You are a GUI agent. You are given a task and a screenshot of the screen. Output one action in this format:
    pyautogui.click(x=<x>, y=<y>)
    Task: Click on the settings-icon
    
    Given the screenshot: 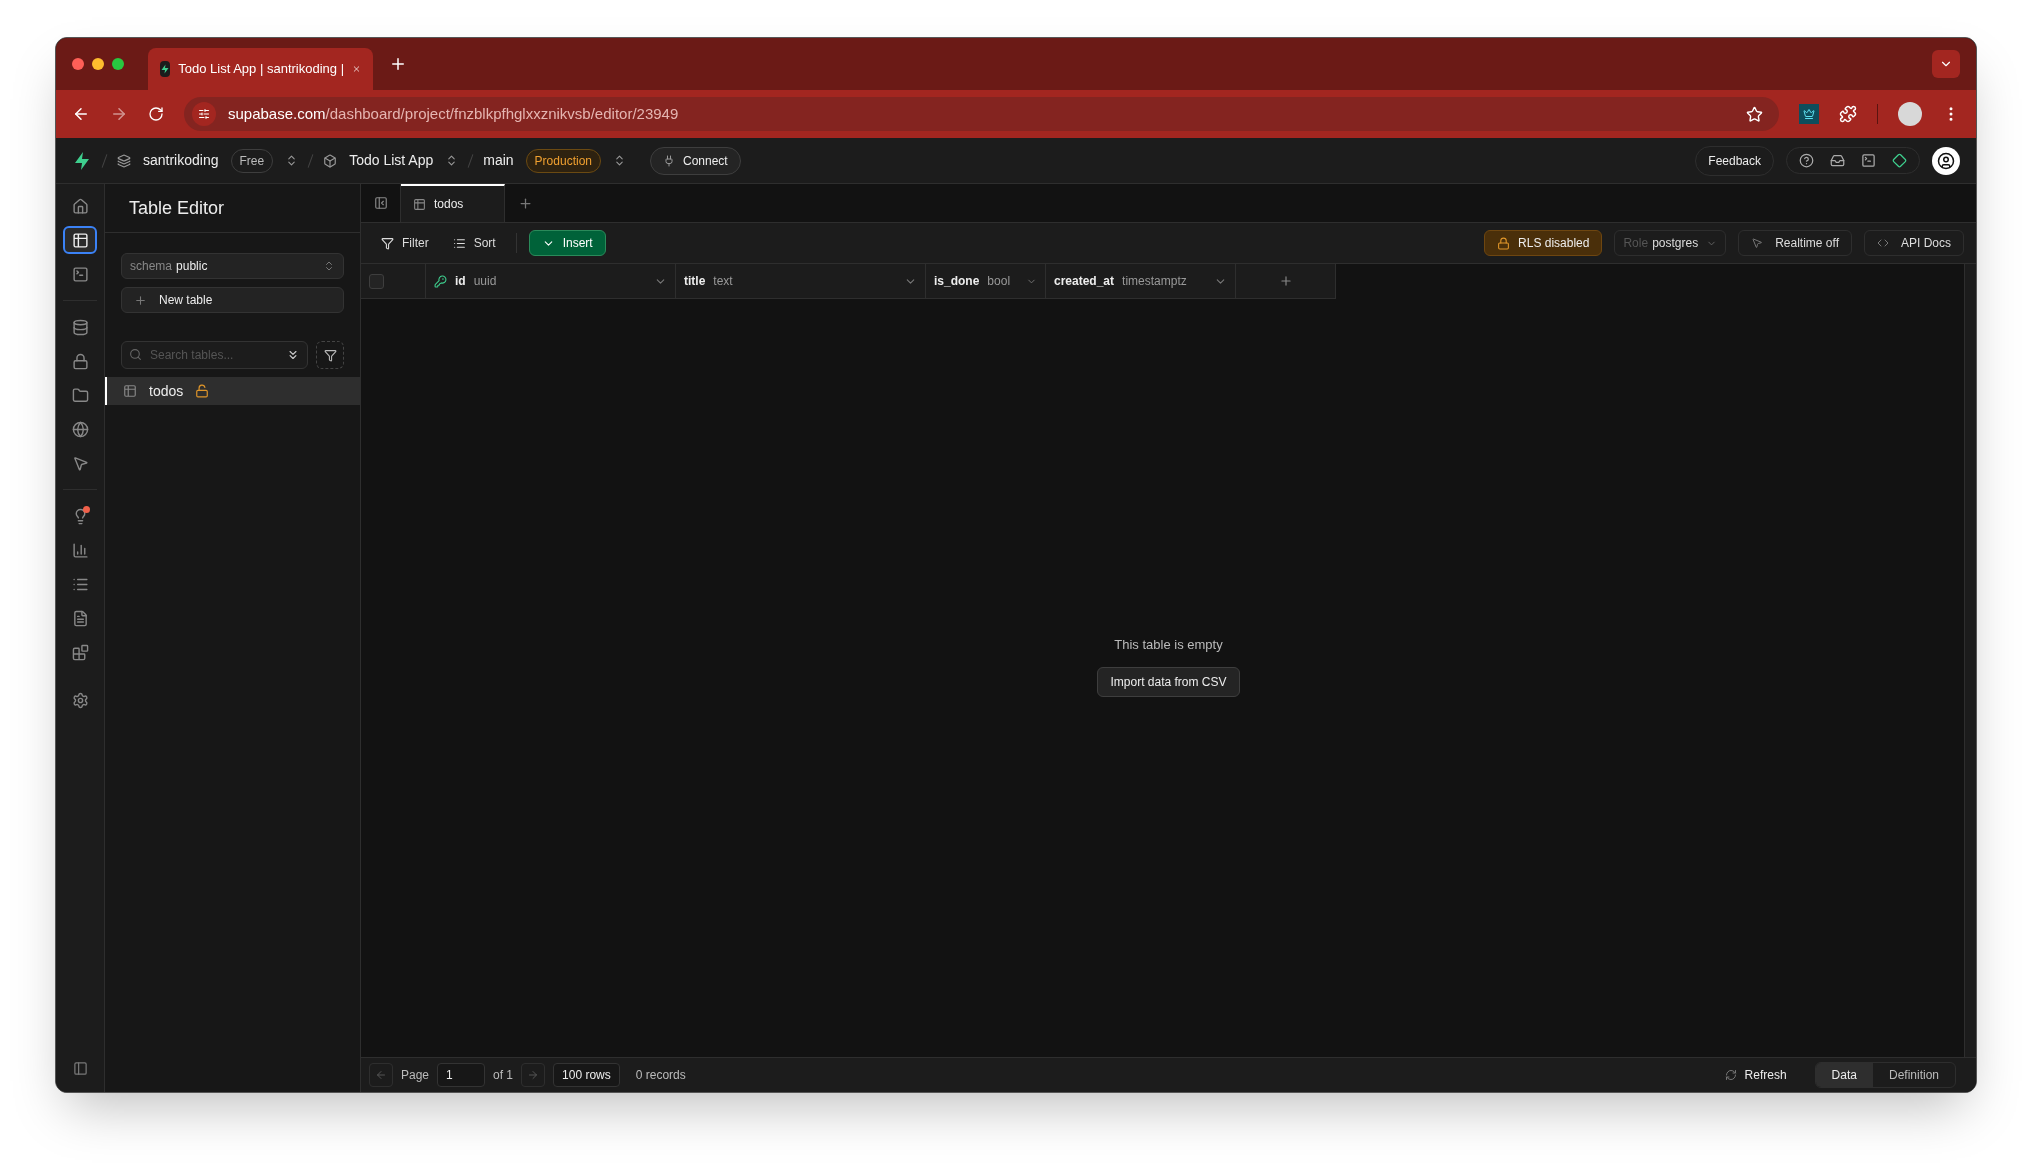 What is the action you would take?
    pyautogui.click(x=80, y=700)
    